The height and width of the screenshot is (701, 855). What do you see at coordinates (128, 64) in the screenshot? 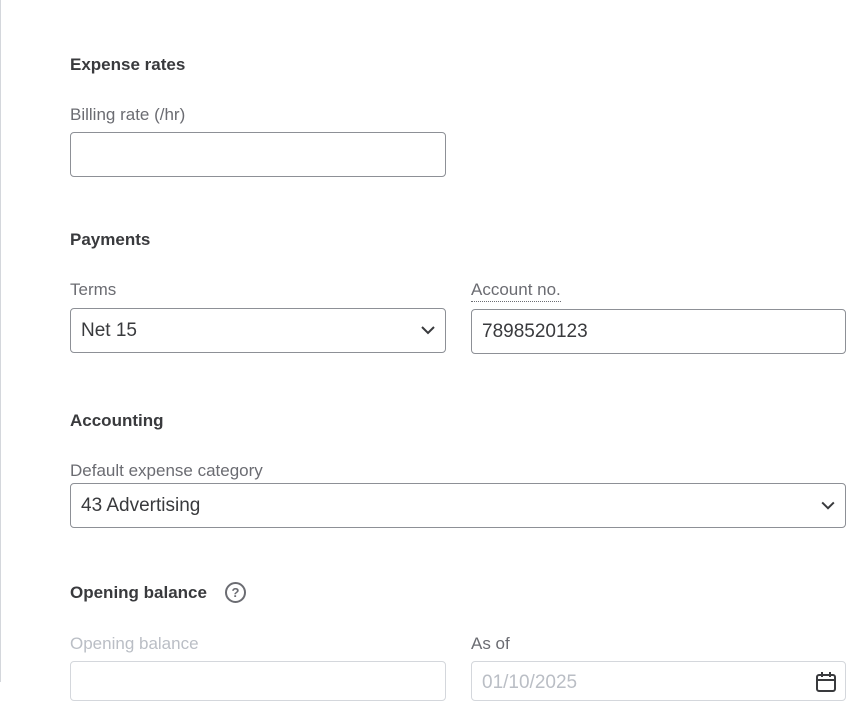
I see `expense-rates-heading: Expense rates` at bounding box center [128, 64].